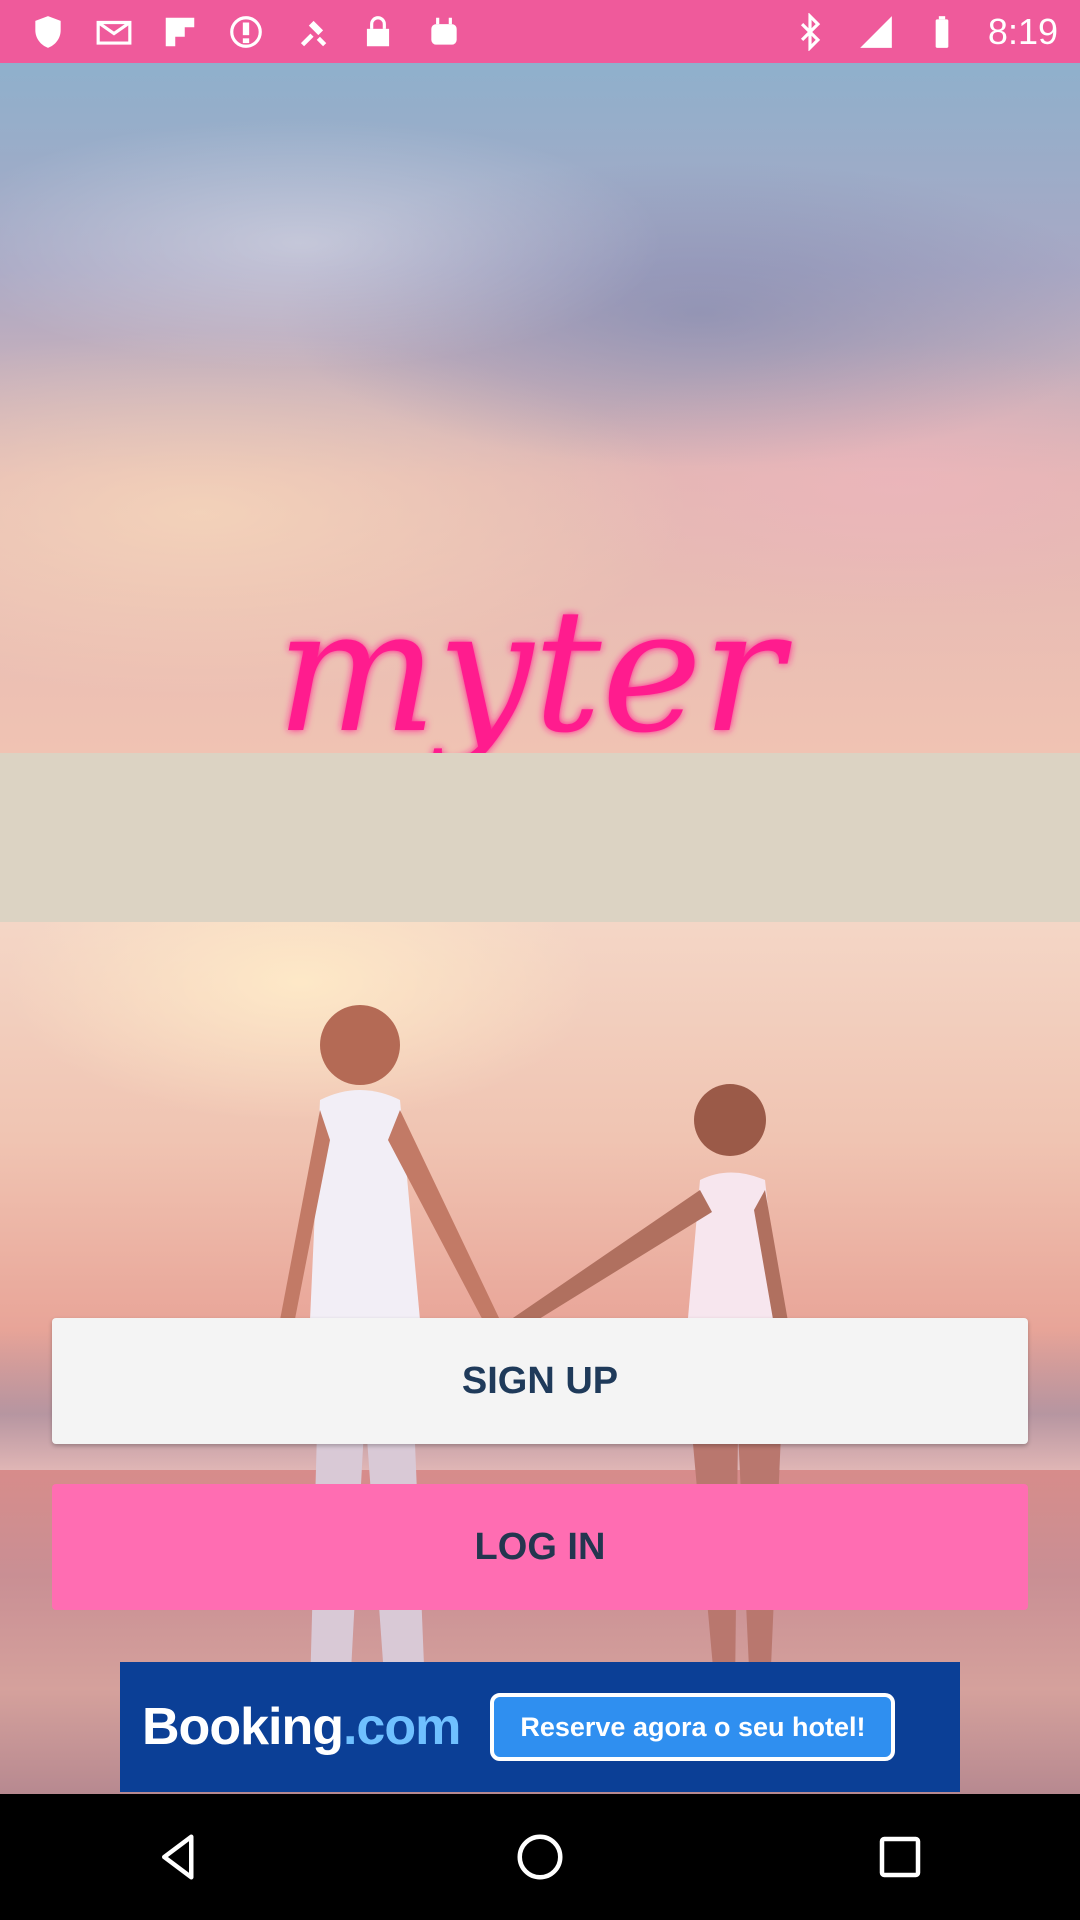  Describe the element at coordinates (114, 32) in the screenshot. I see `mail-icon` at that location.